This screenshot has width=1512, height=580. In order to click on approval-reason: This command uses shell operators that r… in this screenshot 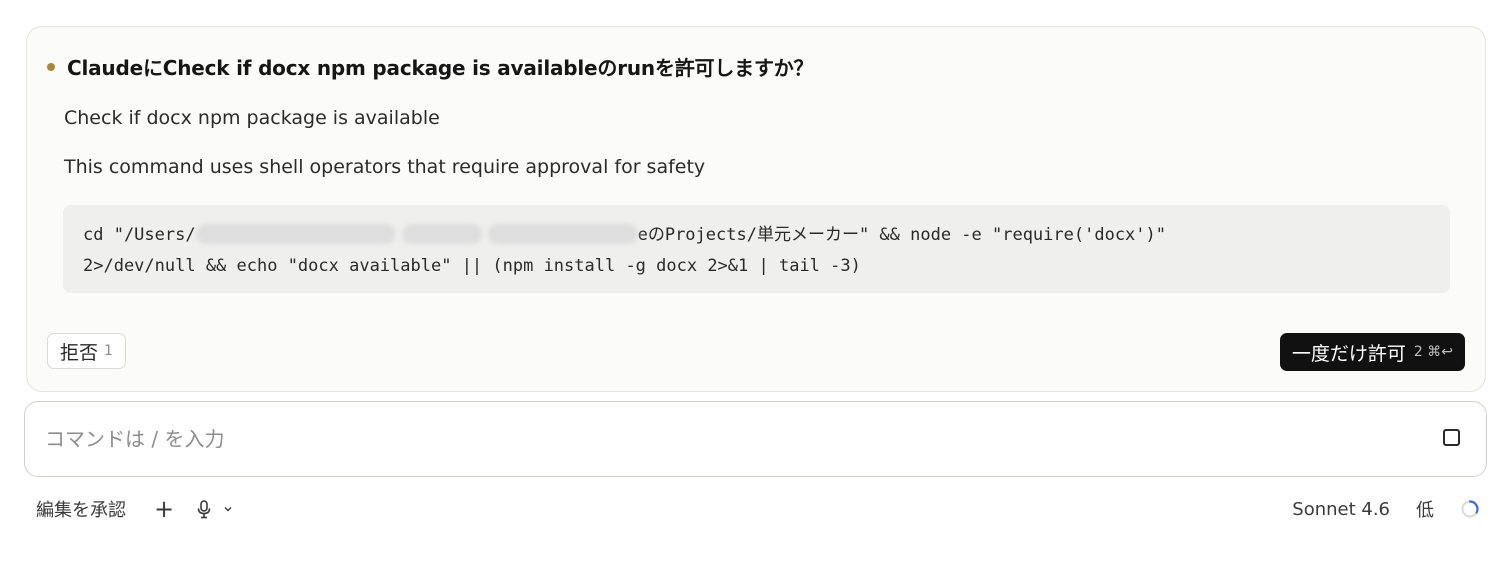, I will do `click(385, 167)`.